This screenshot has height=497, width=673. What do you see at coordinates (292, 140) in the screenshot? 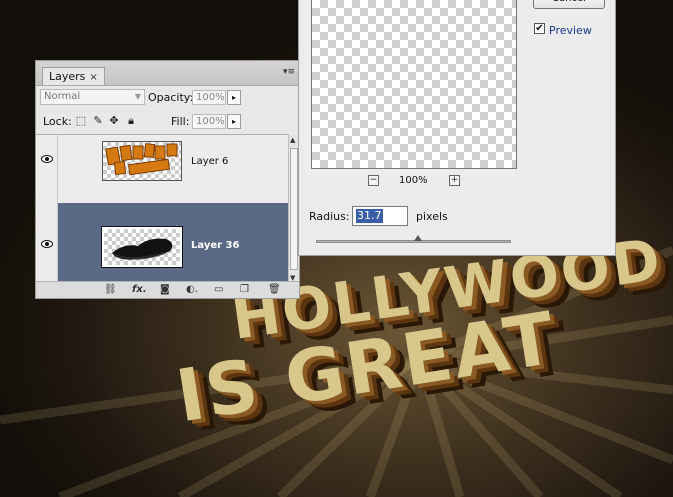
I see `scroll-up-icon: ▲` at bounding box center [292, 140].